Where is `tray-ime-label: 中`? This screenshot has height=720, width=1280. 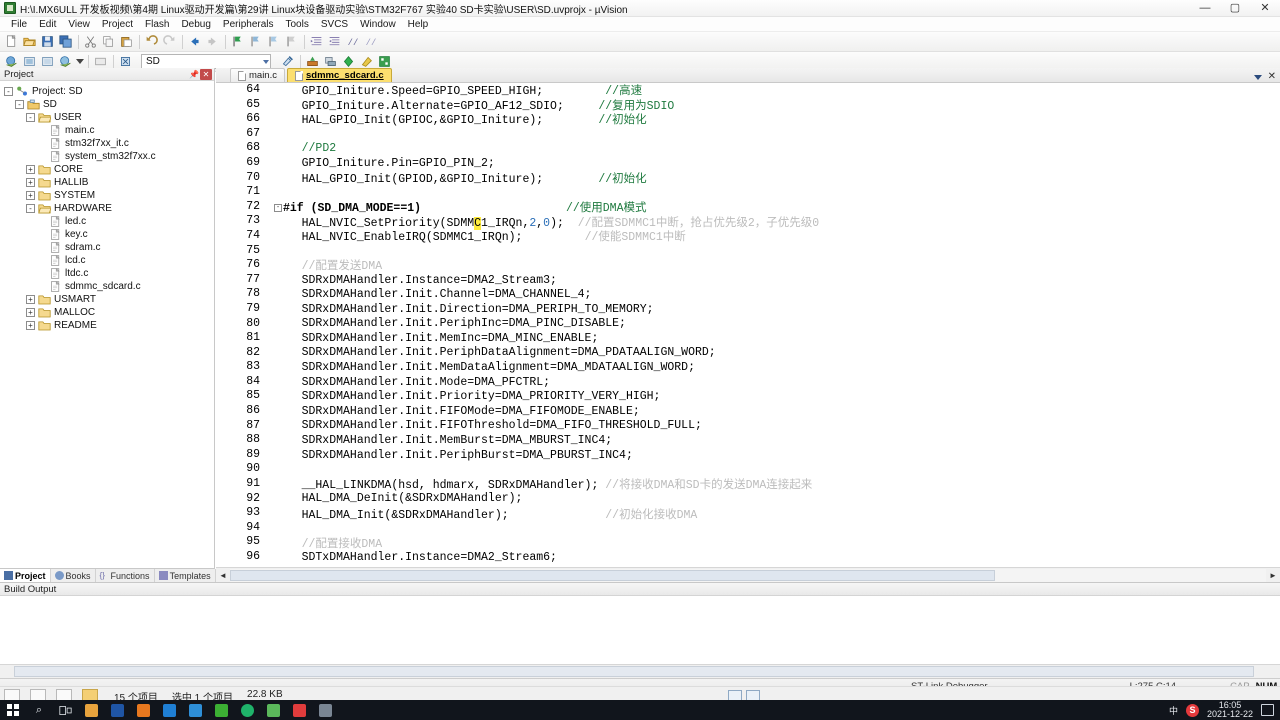 tray-ime-label: 中 is located at coordinates (1173, 710).